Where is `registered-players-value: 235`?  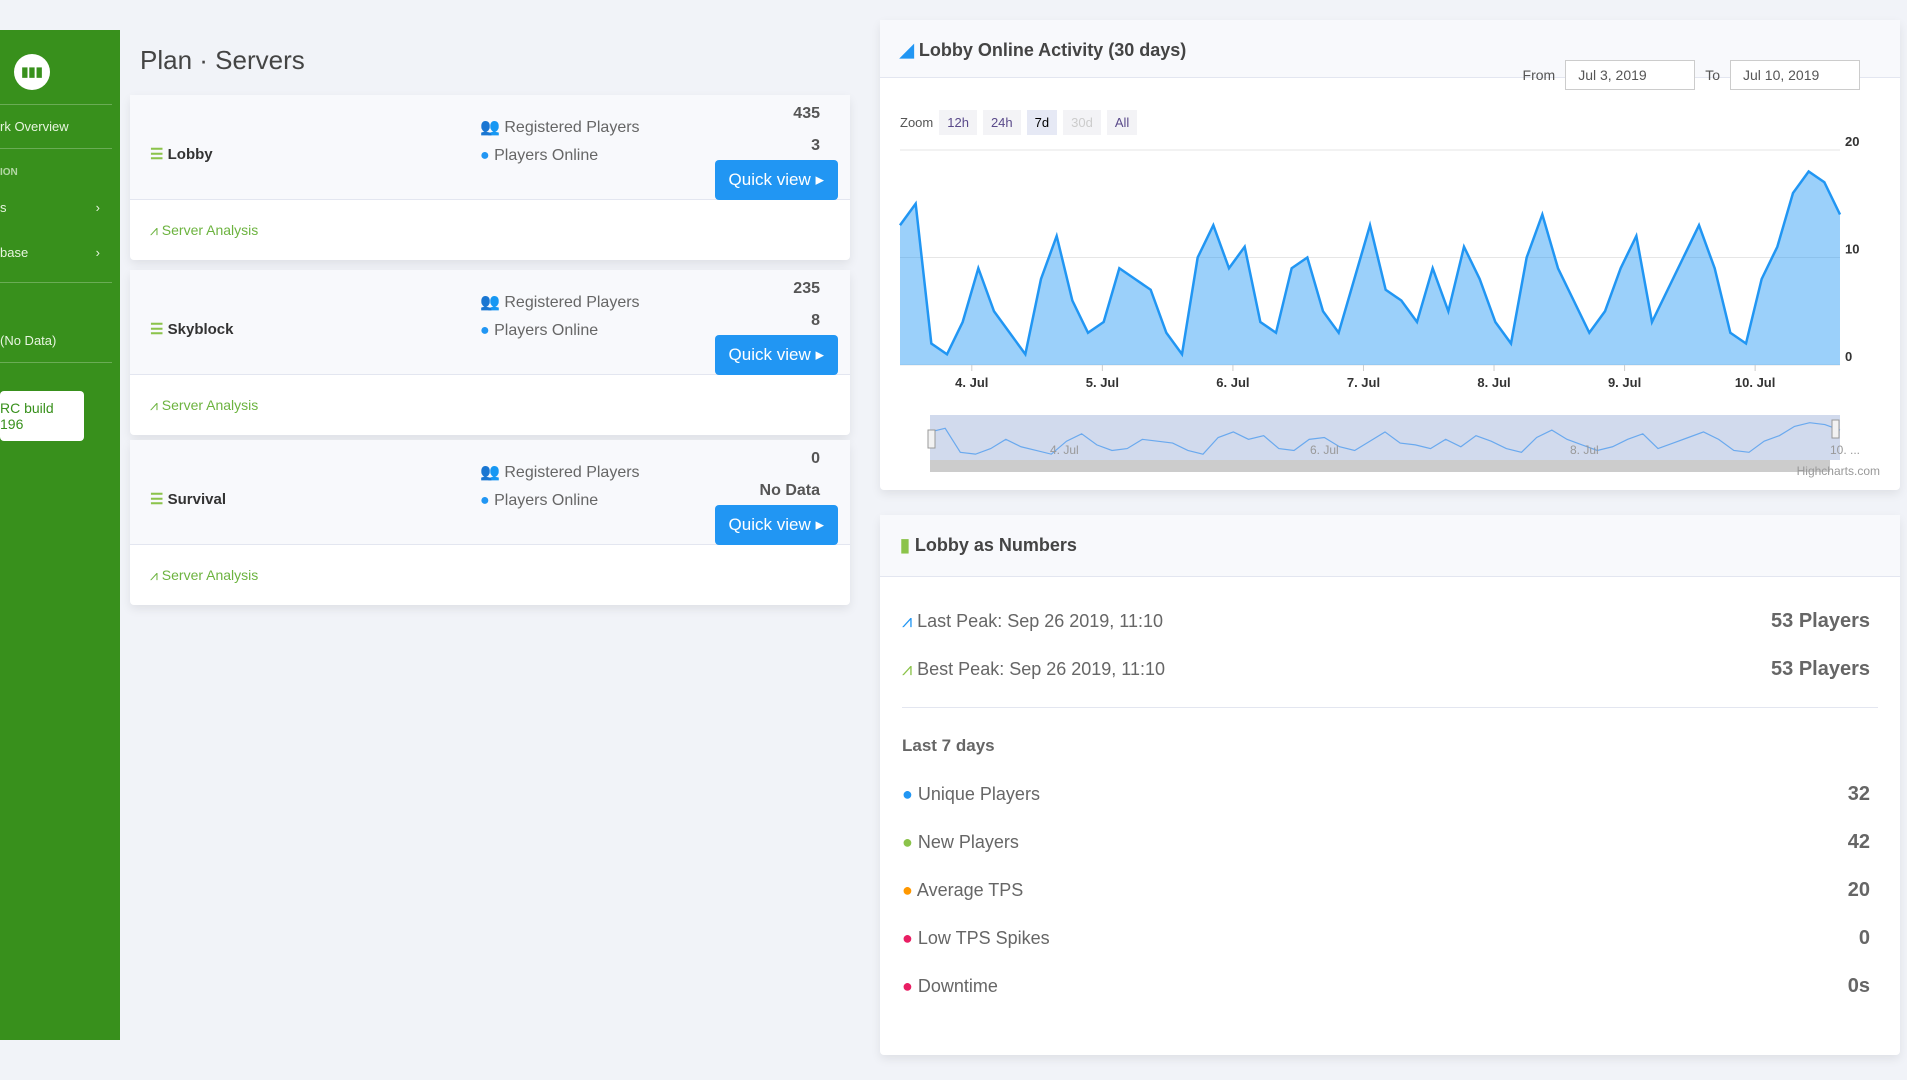 registered-players-value: 235 is located at coordinates (806, 288).